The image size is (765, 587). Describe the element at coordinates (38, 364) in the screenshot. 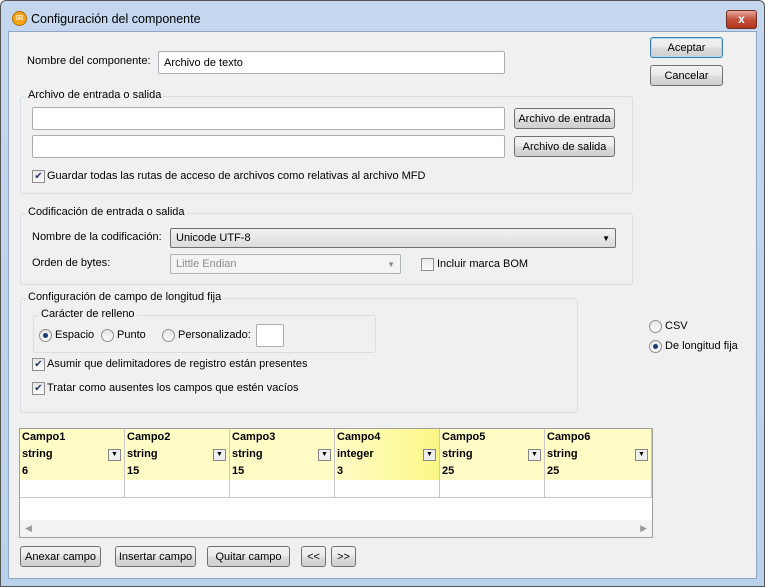

I see `delimiters-checkbox: ✔` at that location.